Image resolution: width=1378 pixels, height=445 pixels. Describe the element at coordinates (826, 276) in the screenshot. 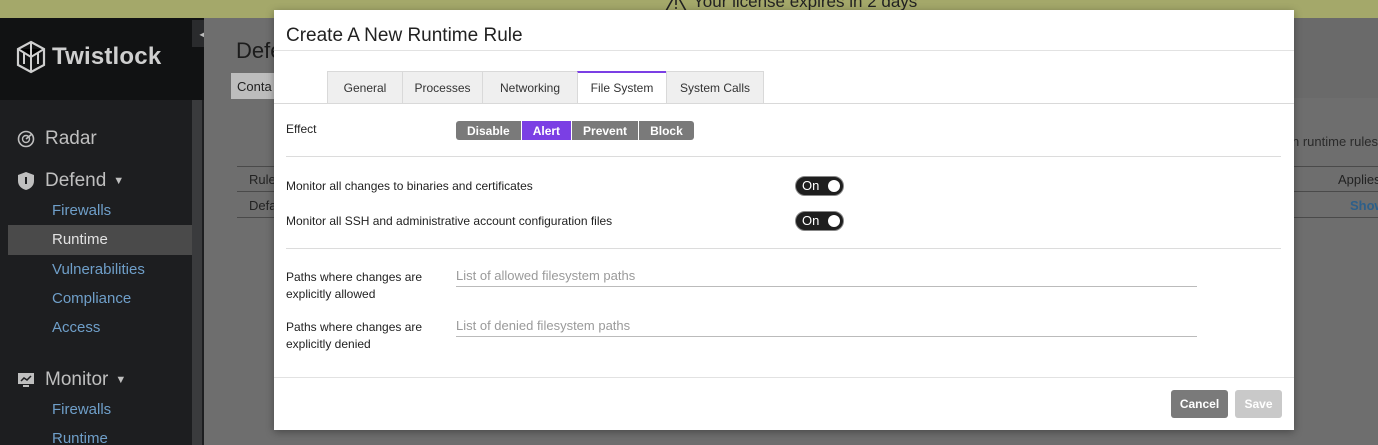

I see `allowed-paths-input` at that location.